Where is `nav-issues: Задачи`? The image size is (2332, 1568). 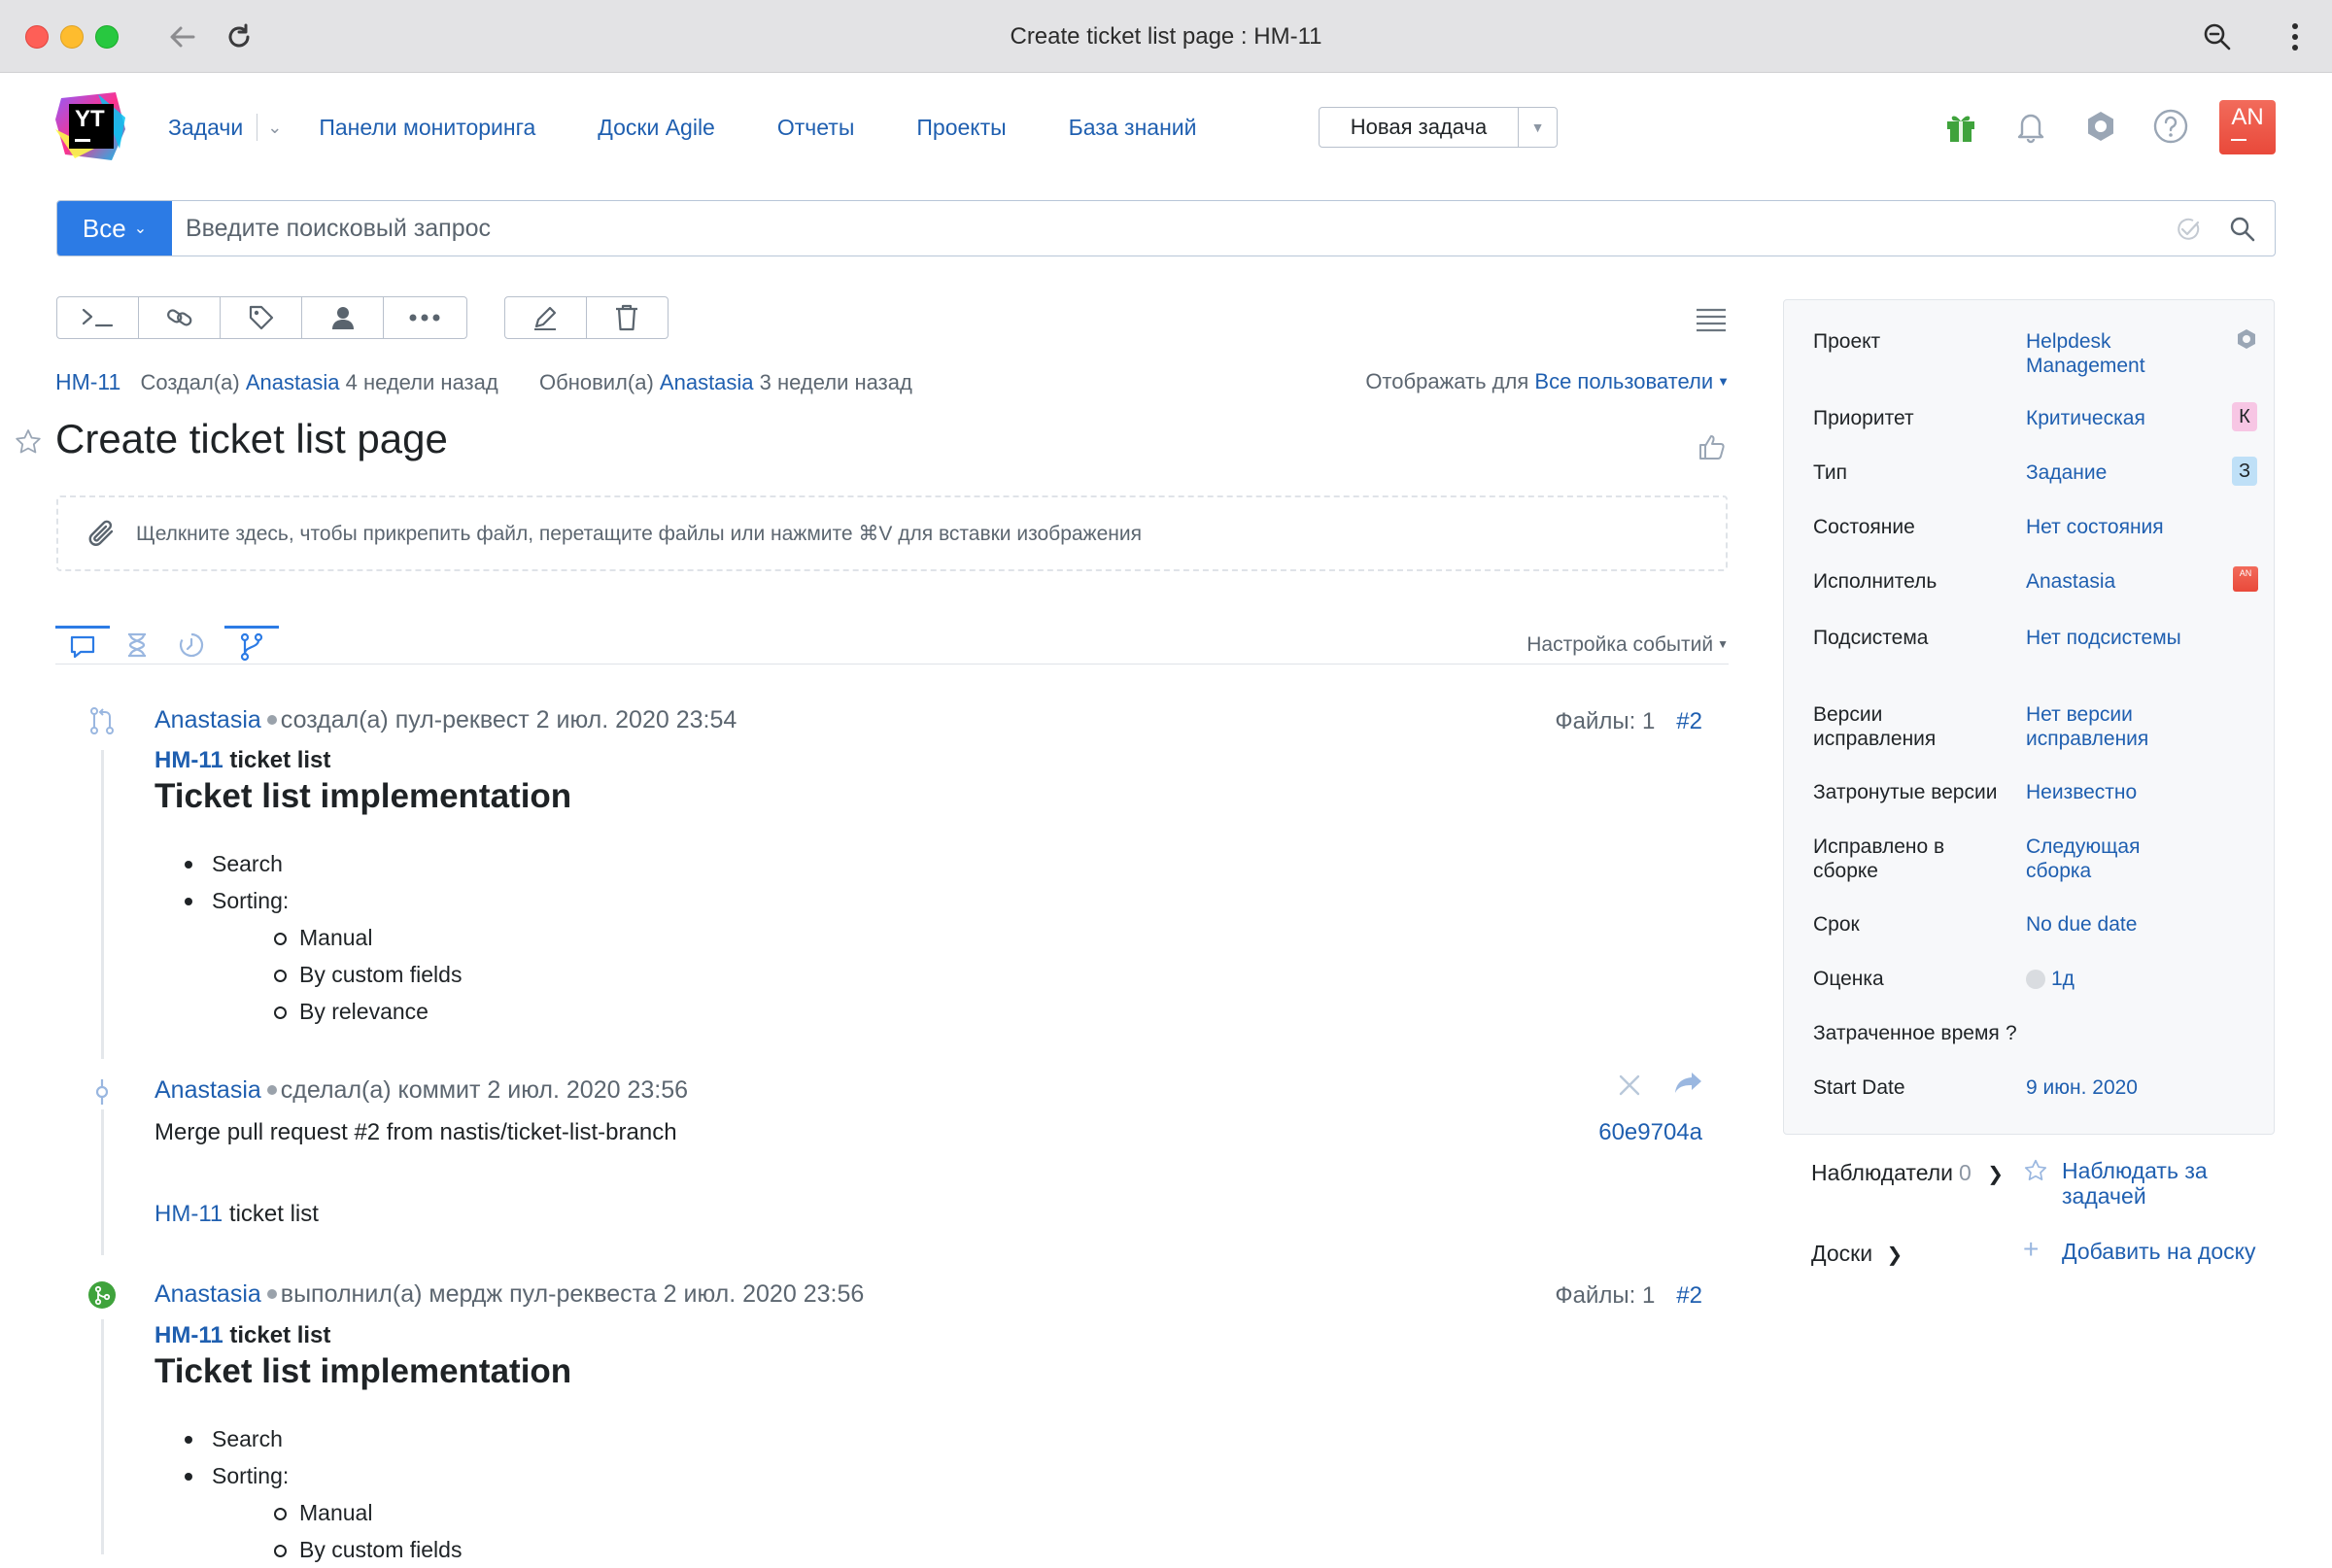
nav-issues: Задачи is located at coordinates (205, 128).